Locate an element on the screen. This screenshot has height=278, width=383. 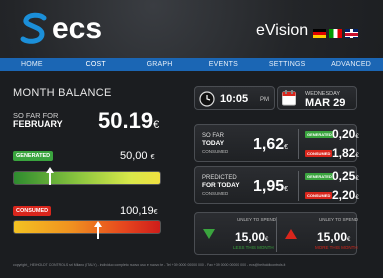
today-generated-badge: GENERATED is located at coordinates (319, 134).